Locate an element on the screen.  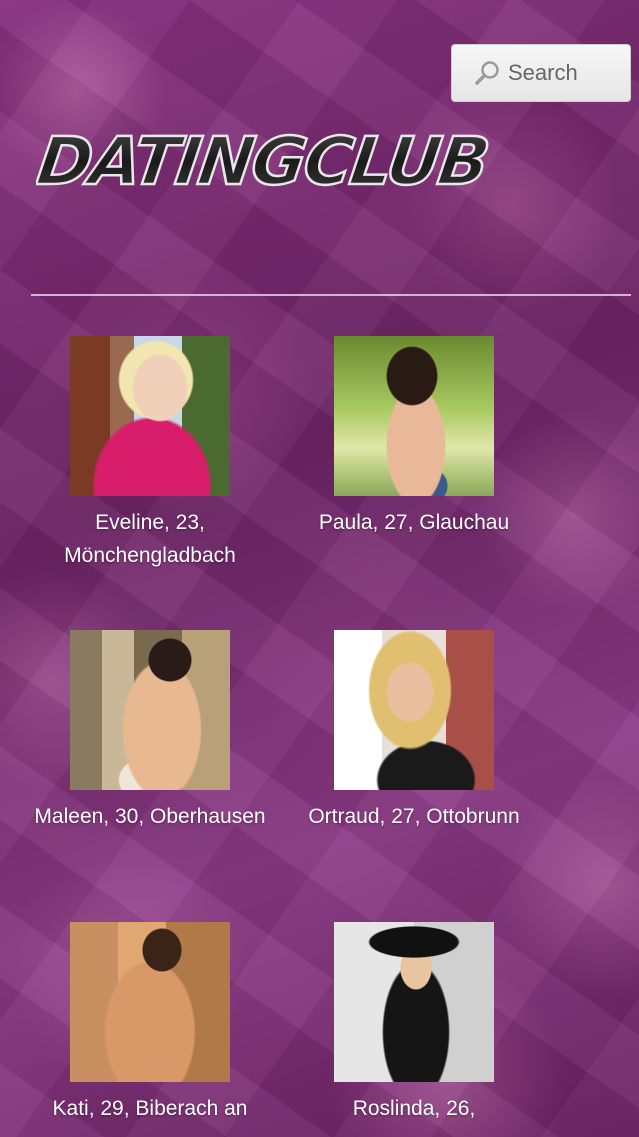
search-icon is located at coordinates (487, 73).